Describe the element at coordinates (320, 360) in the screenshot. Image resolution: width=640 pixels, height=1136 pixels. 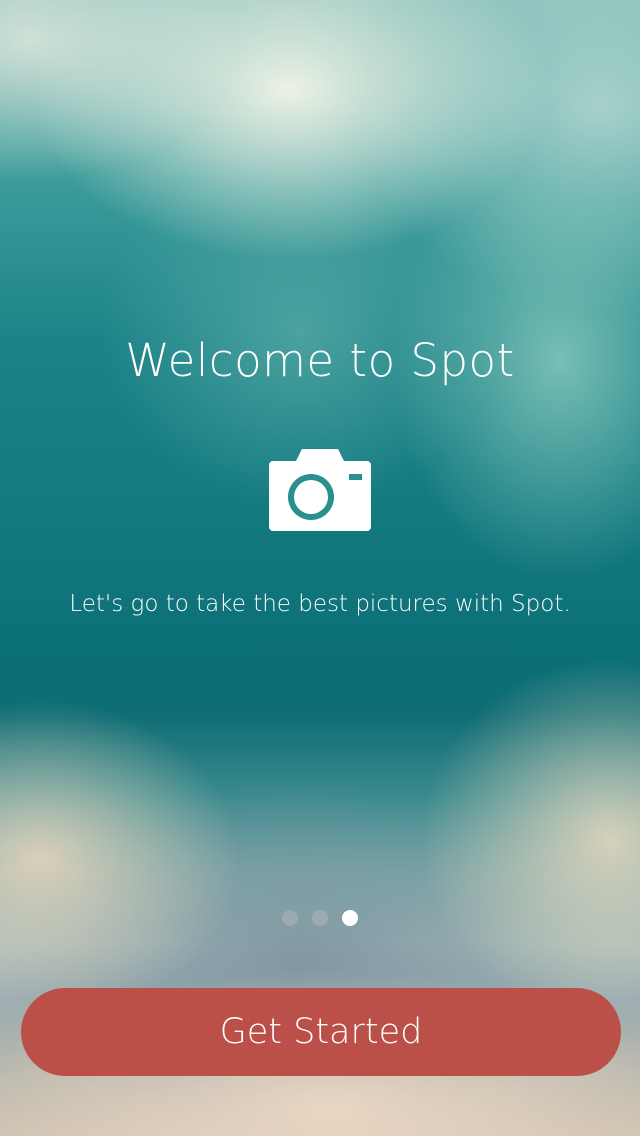
I see `welcome-title: Welcome to Spot` at that location.